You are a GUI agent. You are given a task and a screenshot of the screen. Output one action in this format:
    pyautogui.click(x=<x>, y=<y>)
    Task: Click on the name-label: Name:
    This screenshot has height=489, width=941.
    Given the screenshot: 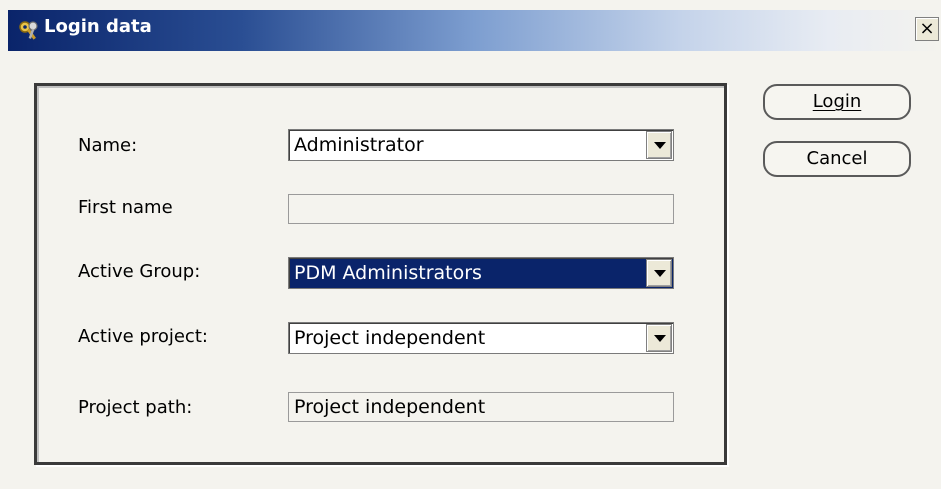 What is the action you would take?
    pyautogui.click(x=108, y=145)
    